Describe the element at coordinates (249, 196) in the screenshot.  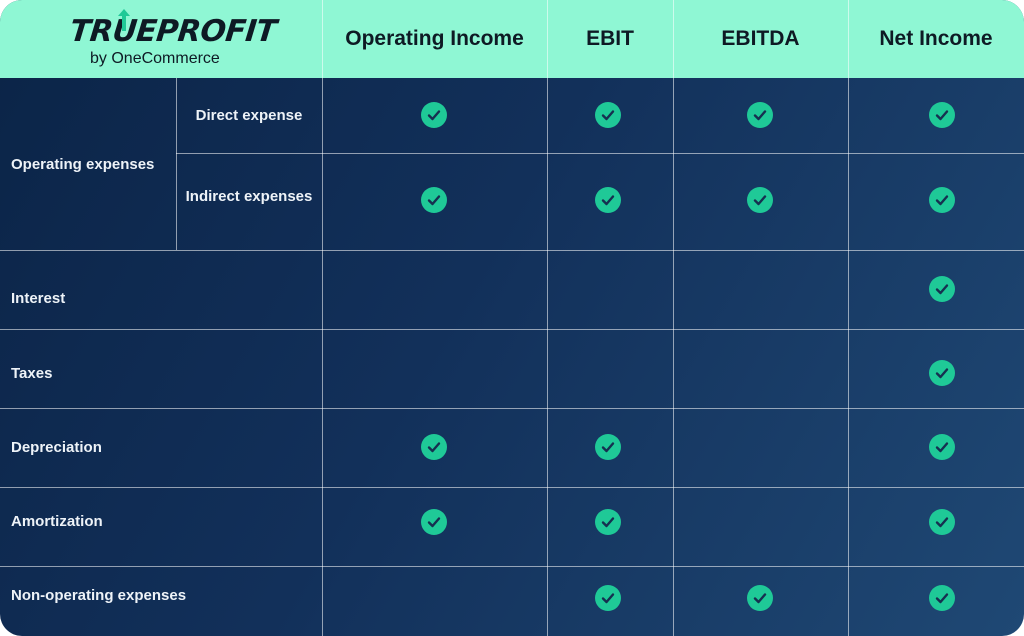
I see `row-label-indirect-expenses: Indirect expenses` at that location.